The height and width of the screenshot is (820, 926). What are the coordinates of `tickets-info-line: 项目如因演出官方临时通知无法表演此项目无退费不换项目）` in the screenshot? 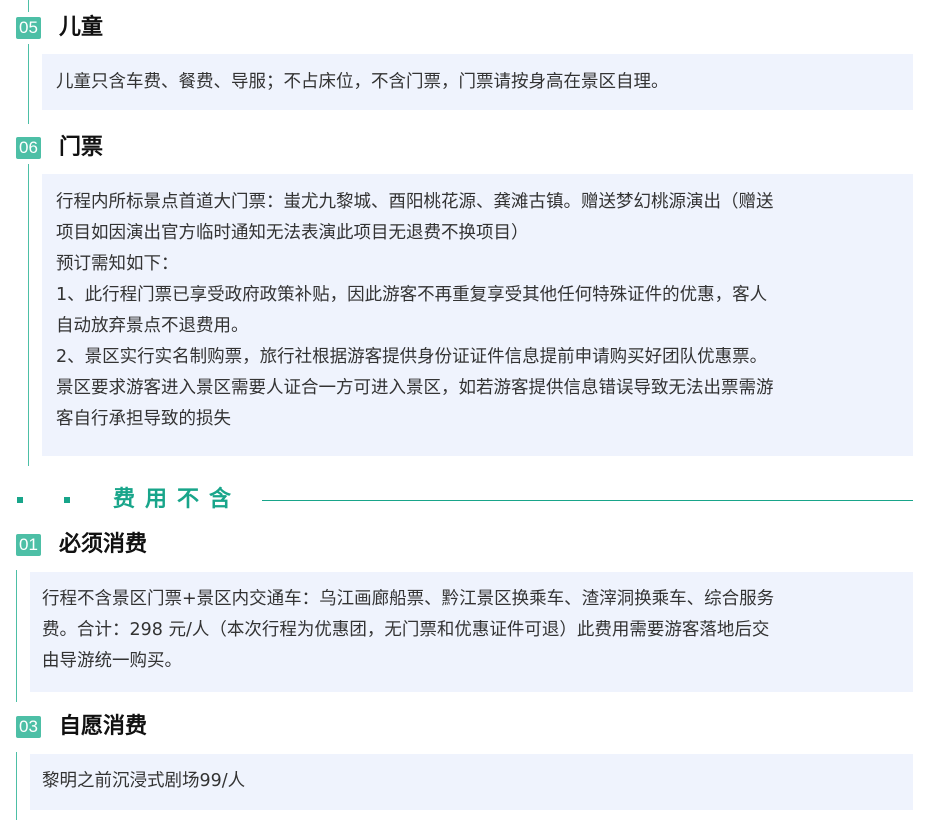 It's located at (292, 233).